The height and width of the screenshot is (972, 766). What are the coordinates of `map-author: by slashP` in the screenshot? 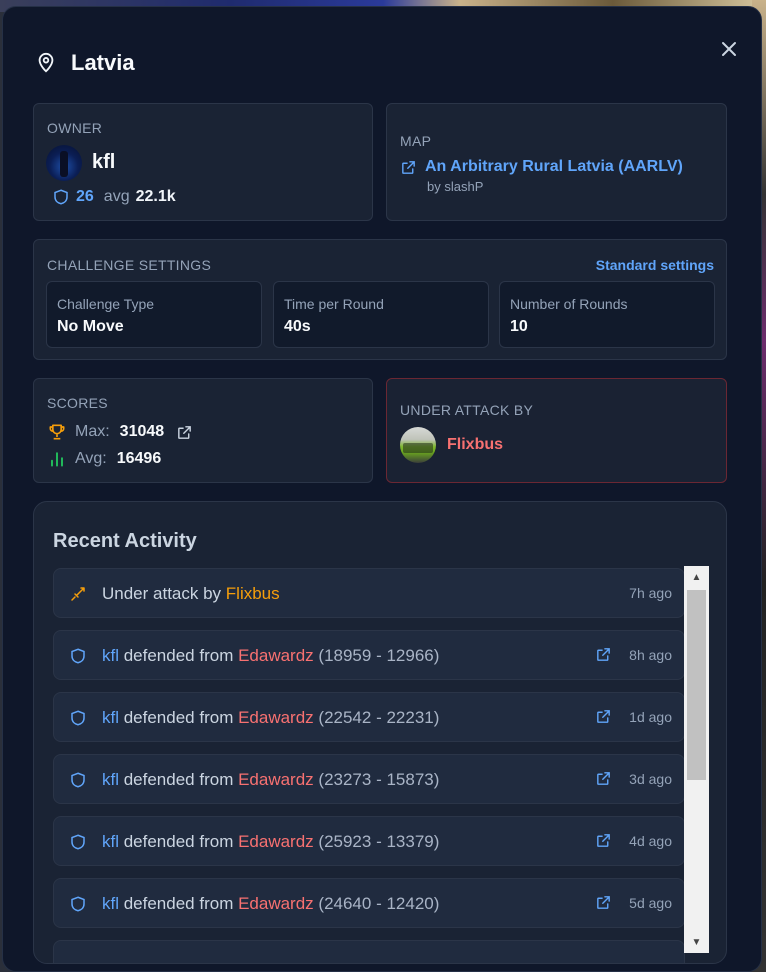 It's located at (455, 186).